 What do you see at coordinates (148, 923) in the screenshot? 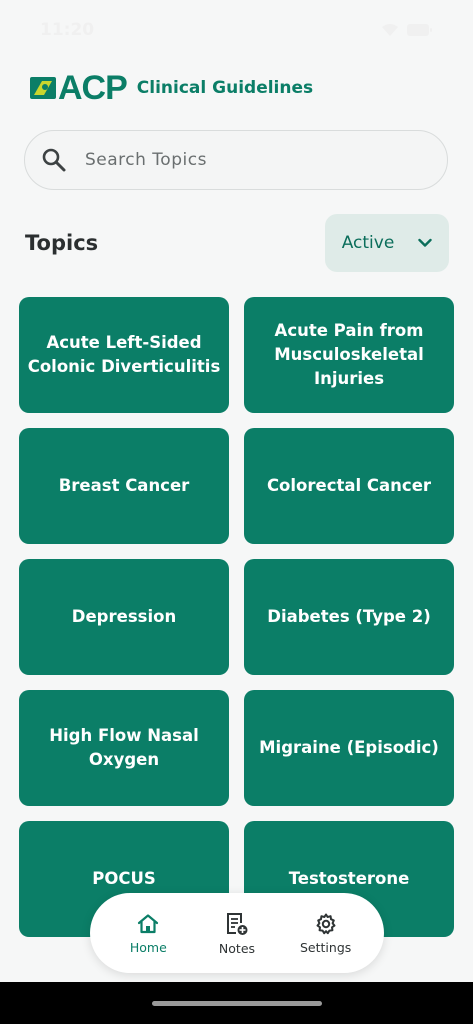
I see `home-icon` at bounding box center [148, 923].